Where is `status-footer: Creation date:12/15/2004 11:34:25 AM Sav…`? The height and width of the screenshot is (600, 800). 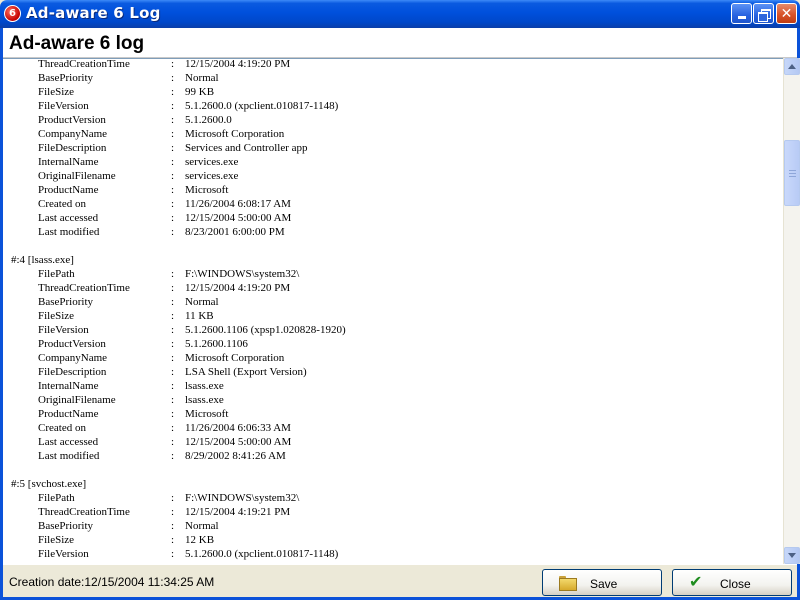 status-footer: Creation date:12/15/2004 11:34:25 AM Sav… is located at coordinates (400, 580).